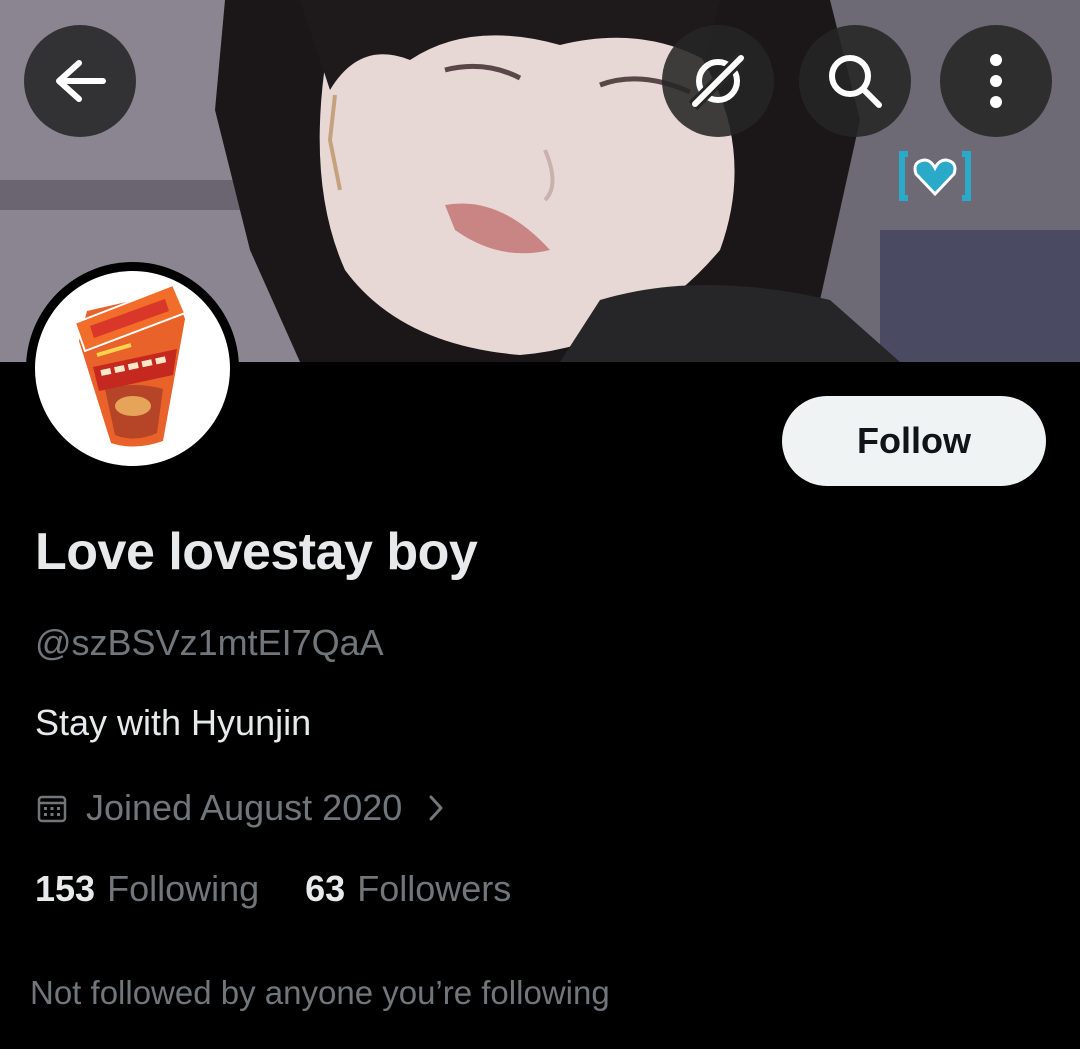  I want to click on avatar, so click(132, 368).